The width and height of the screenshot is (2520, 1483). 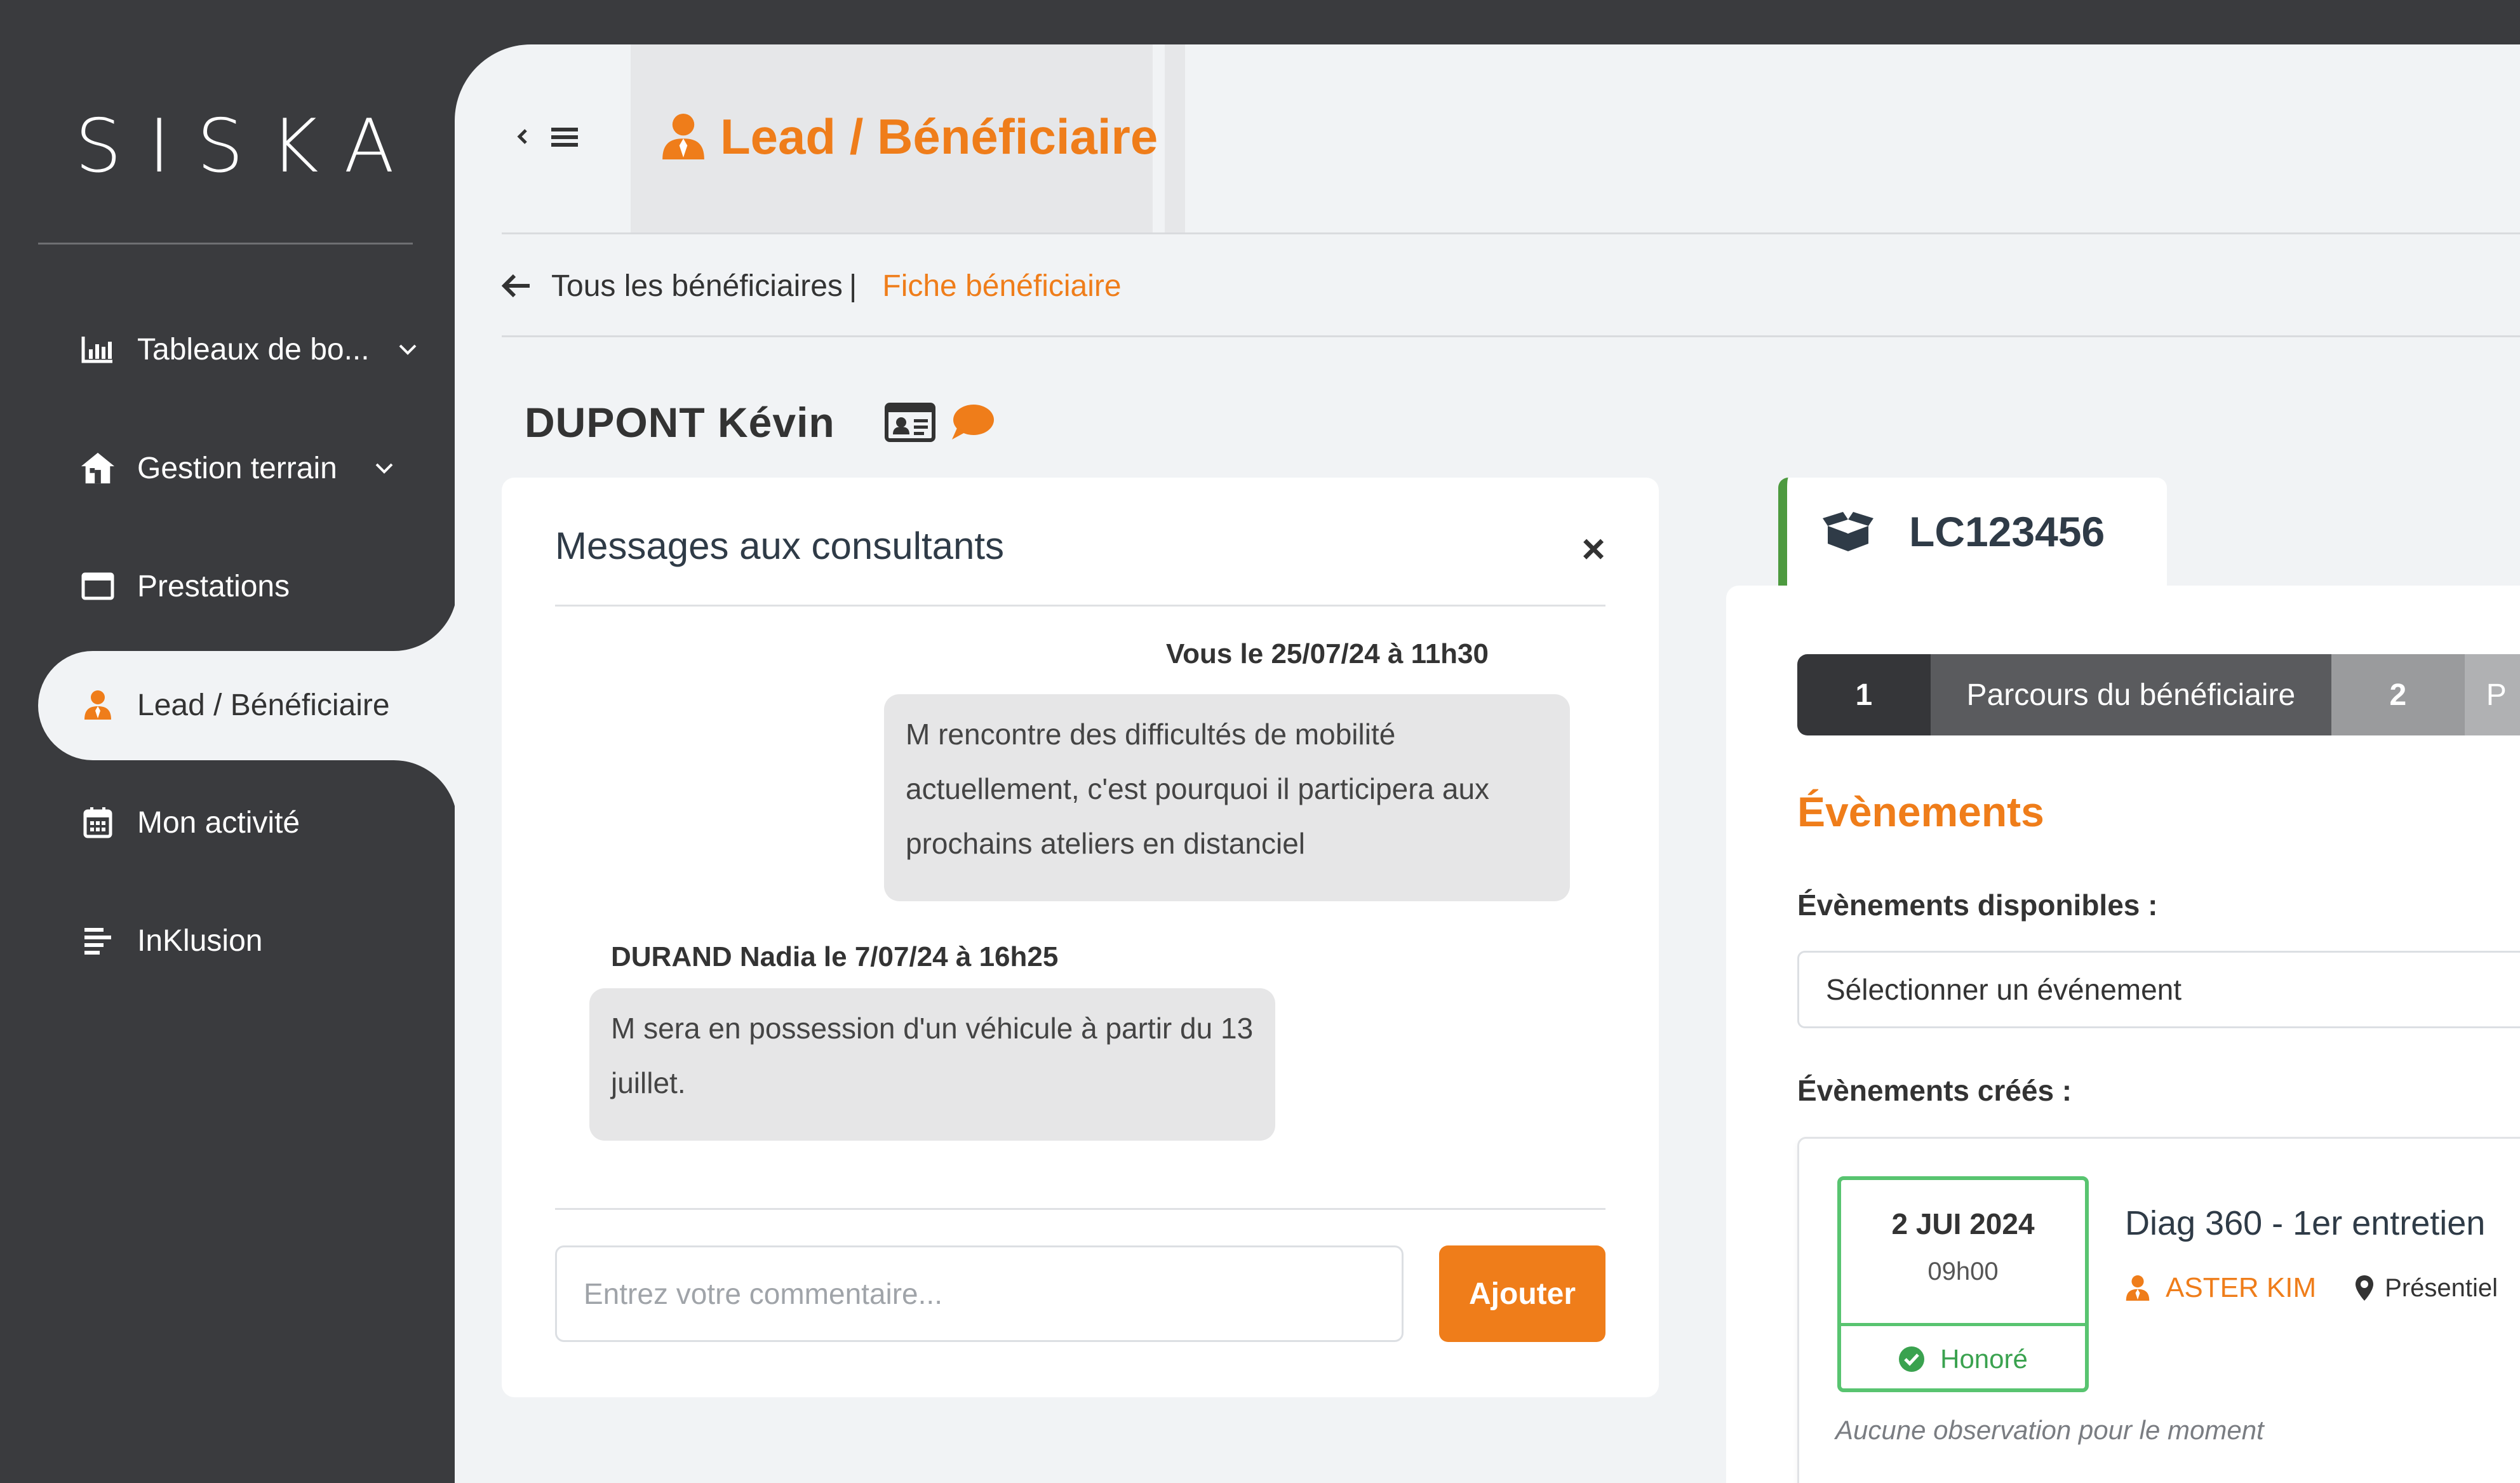 I want to click on sidebar-item-label: Lead / Bénéficiaire, so click(x=263, y=705).